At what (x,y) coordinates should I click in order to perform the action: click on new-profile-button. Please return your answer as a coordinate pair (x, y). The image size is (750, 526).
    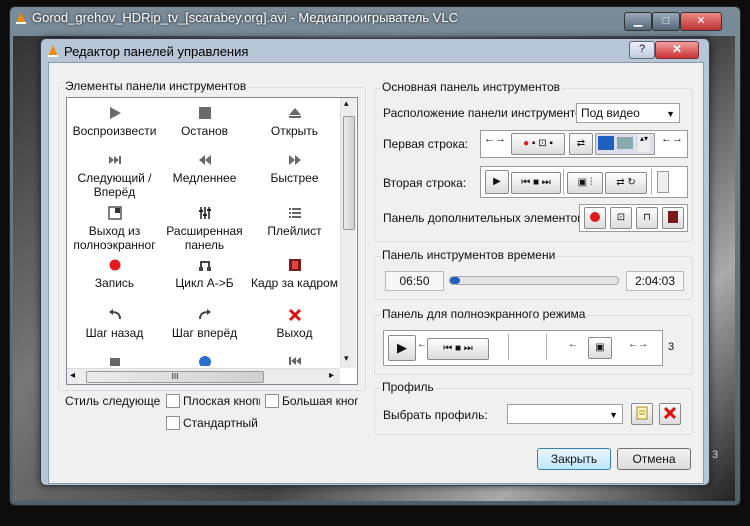
    Looking at the image, I should click on (642, 414).